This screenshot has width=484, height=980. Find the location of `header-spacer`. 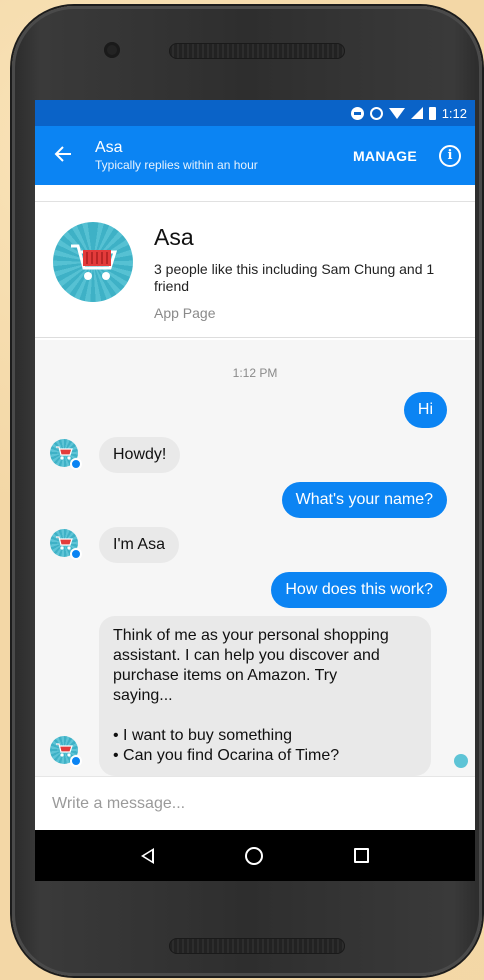

header-spacer is located at coordinates (255, 193).